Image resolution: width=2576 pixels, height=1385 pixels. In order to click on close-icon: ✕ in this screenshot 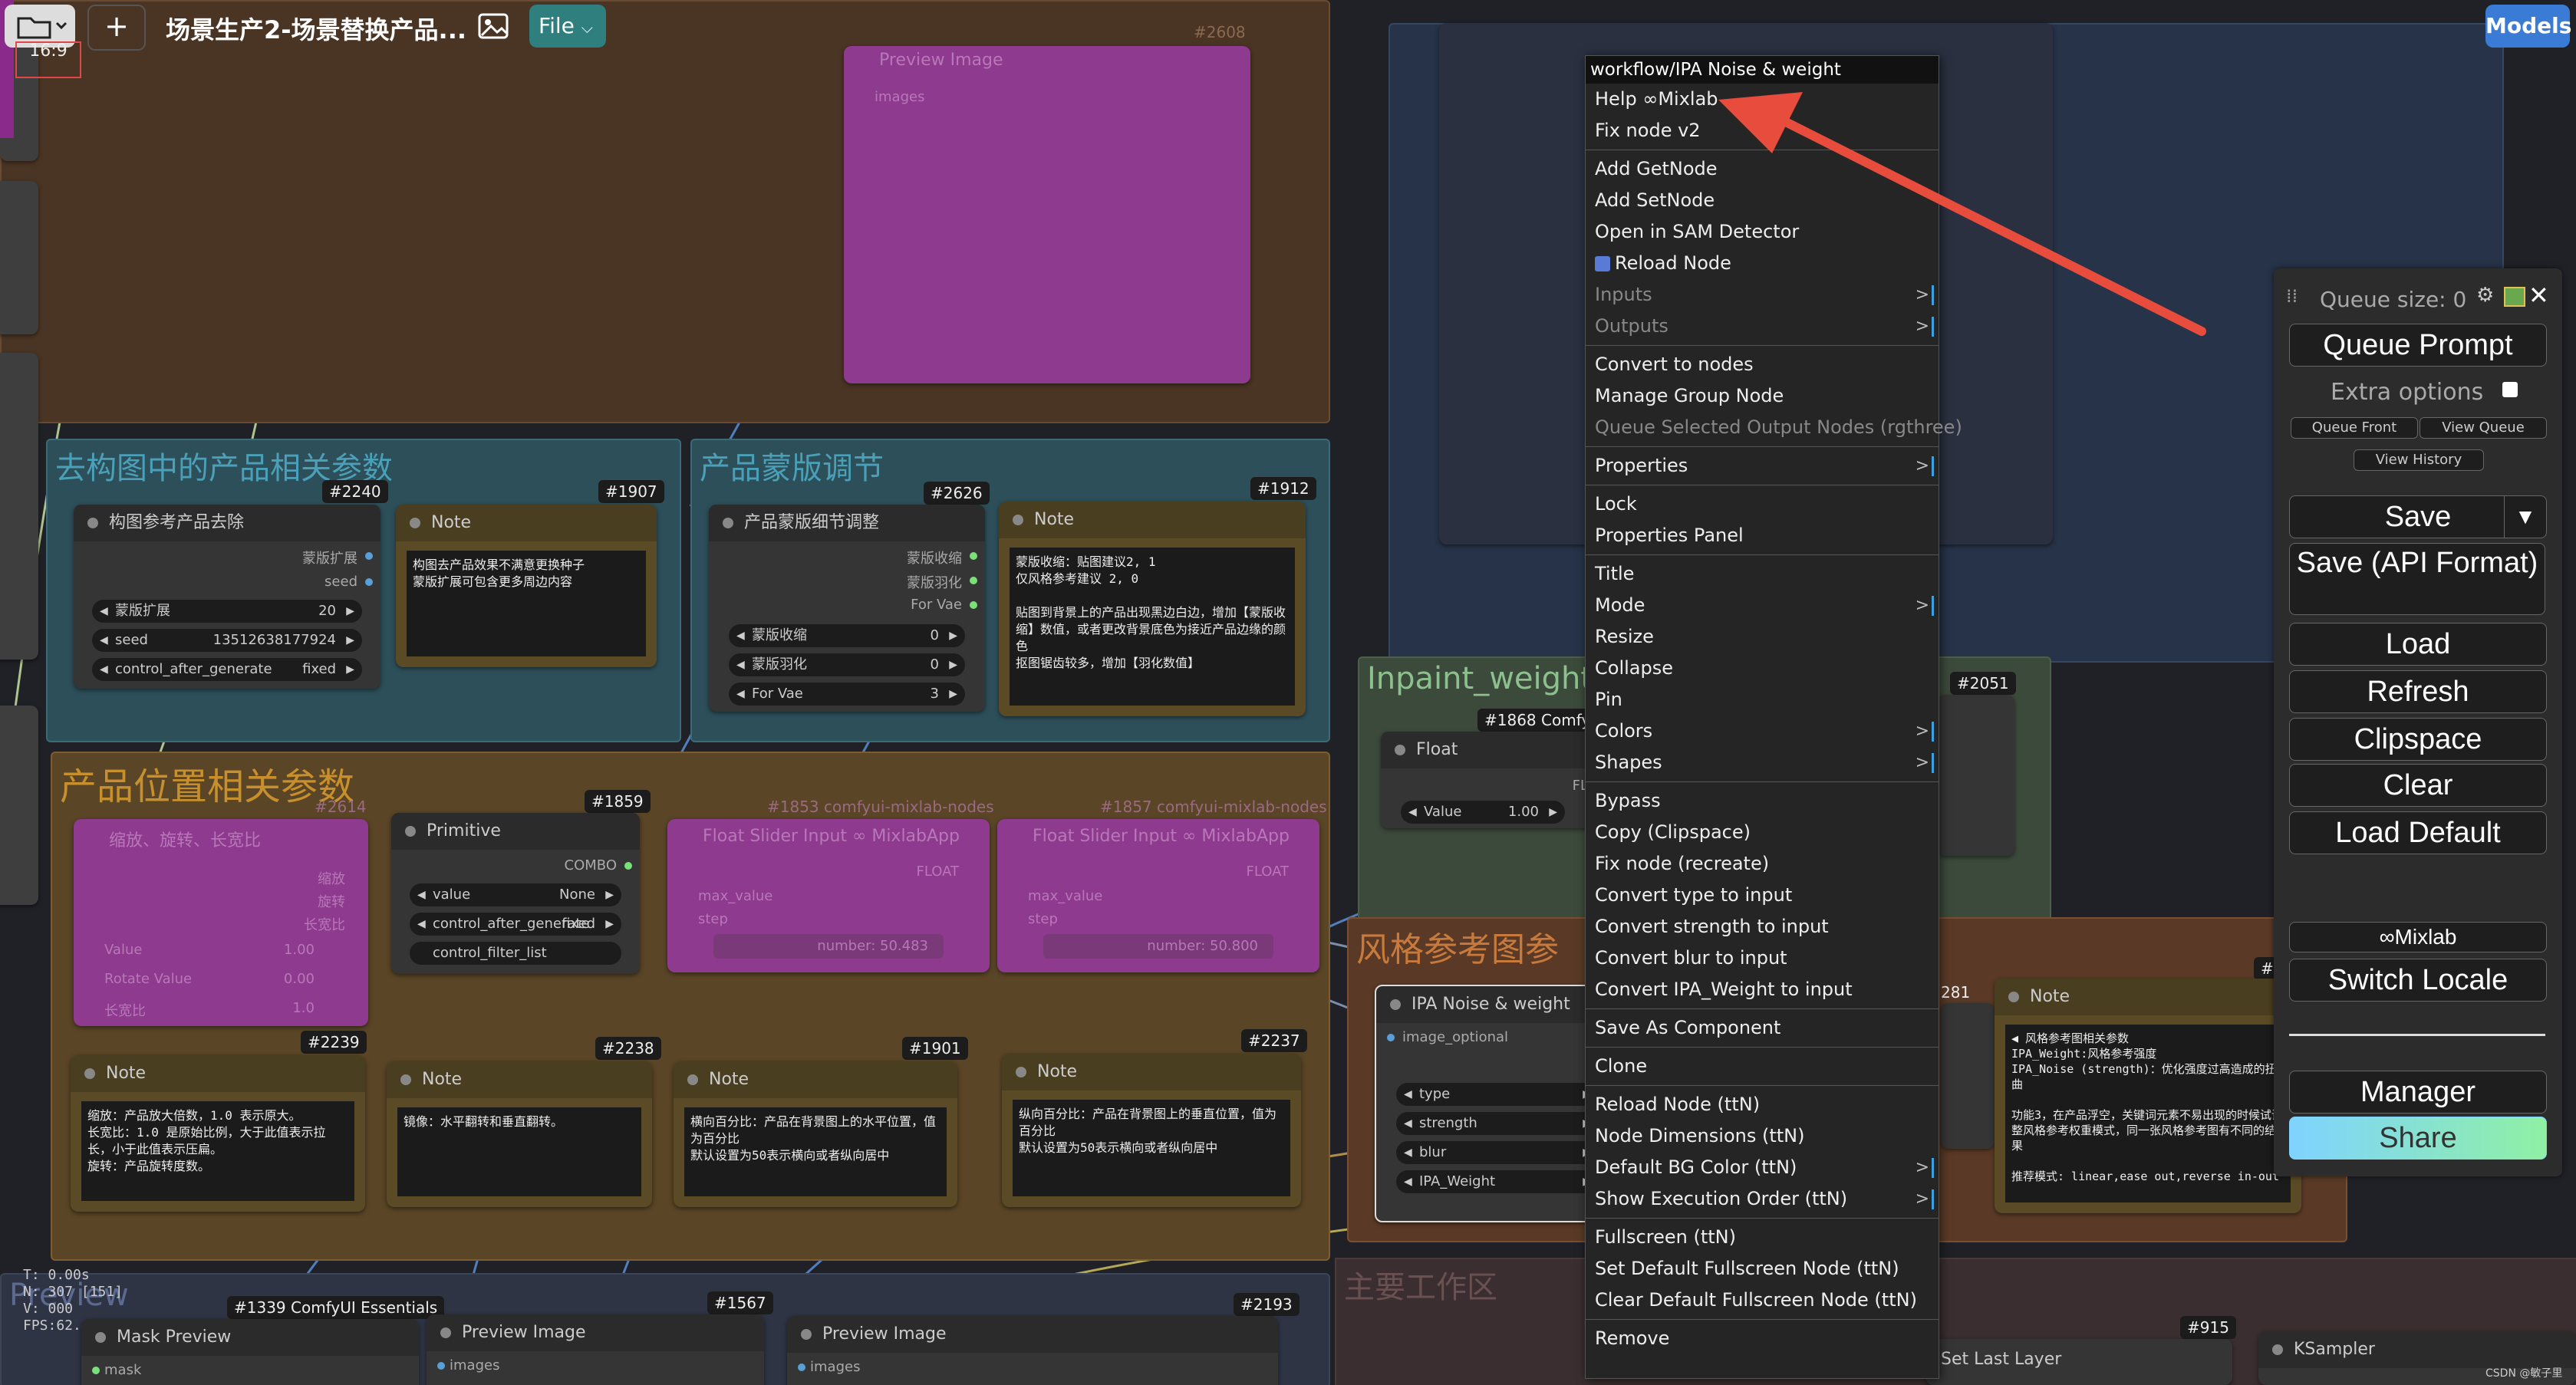, I will do `click(2538, 295)`.